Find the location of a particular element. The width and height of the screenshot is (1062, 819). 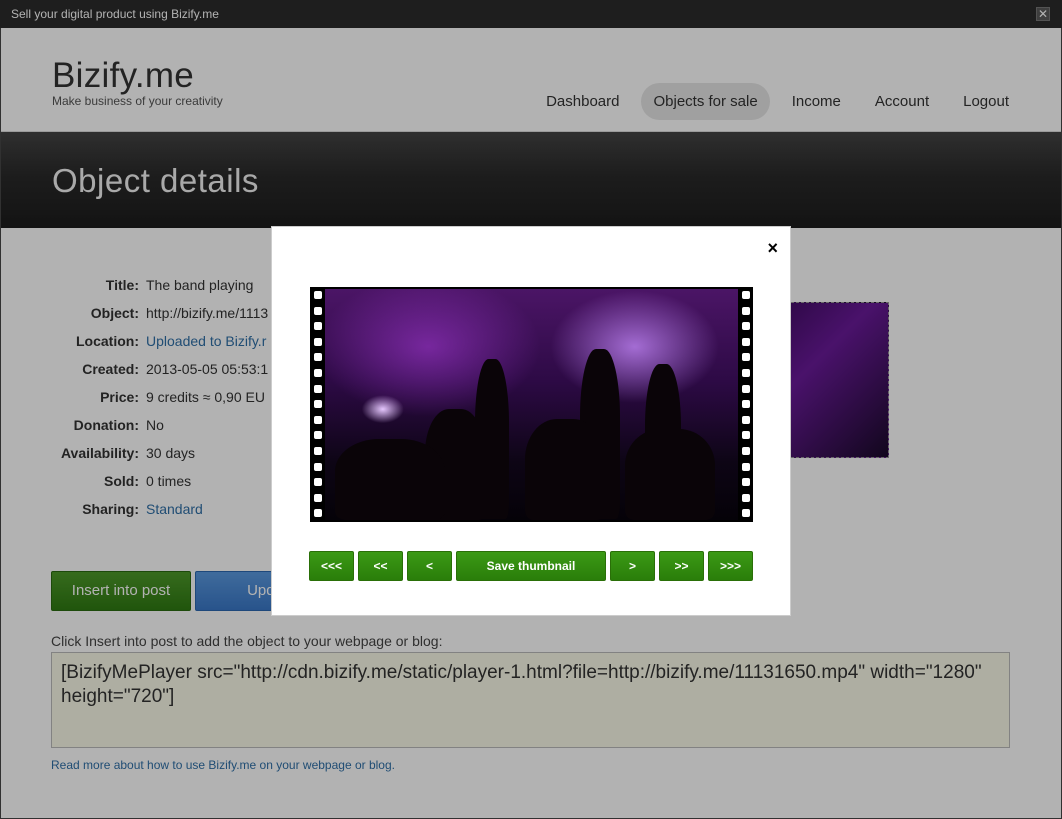

video-frame-preview is located at coordinates (531, 404).